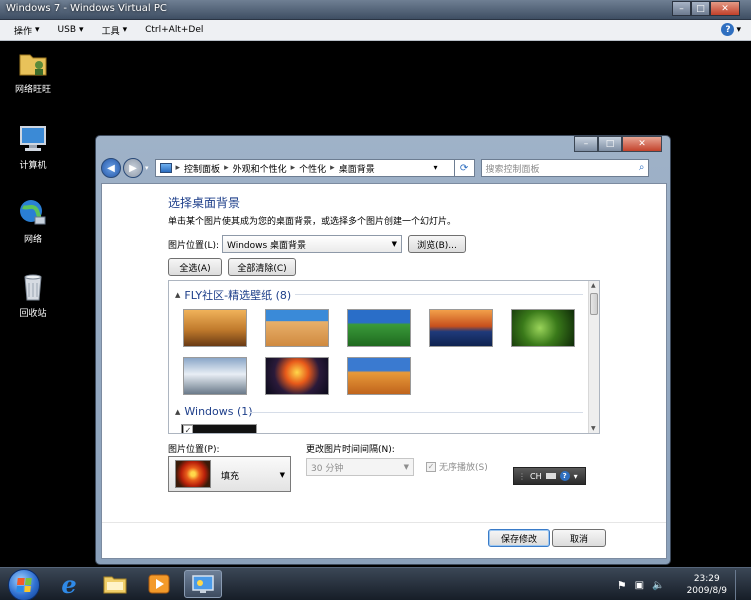  What do you see at coordinates (431, 466) in the screenshot?
I see `shuffle-checkbox: ✓` at bounding box center [431, 466].